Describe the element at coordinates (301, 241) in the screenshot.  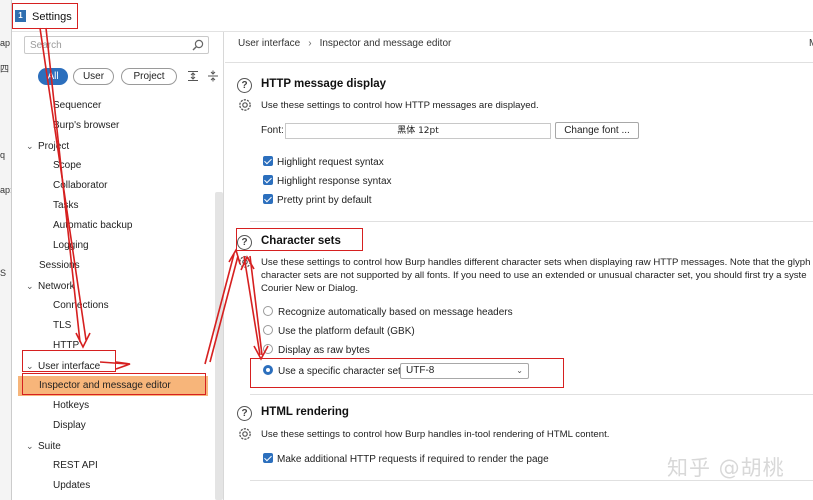
I see `section-title-character-sets: Character sets` at that location.